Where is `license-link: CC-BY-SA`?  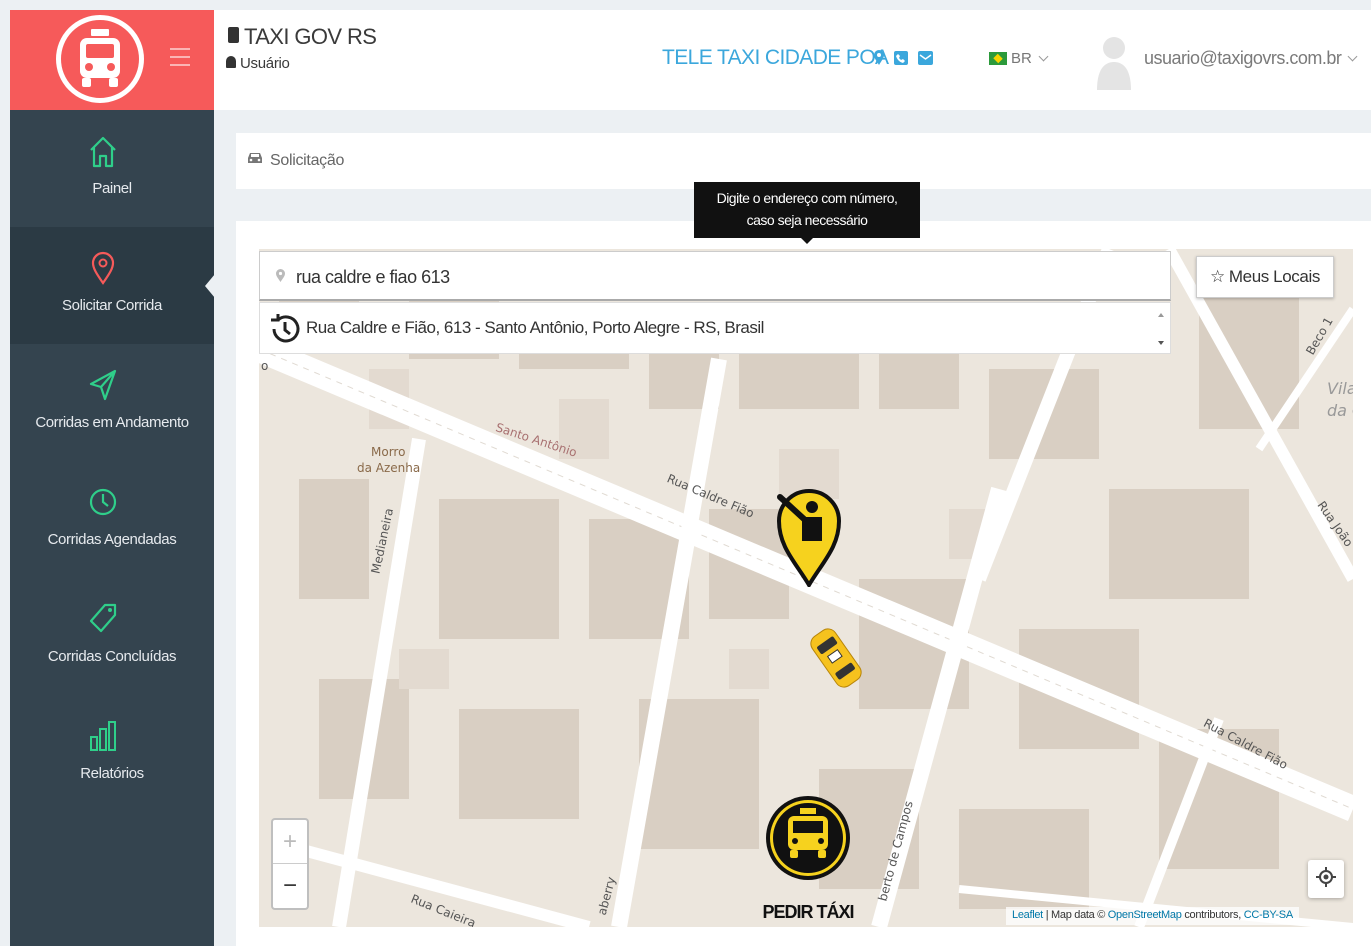 license-link: CC-BY-SA is located at coordinates (1268, 915).